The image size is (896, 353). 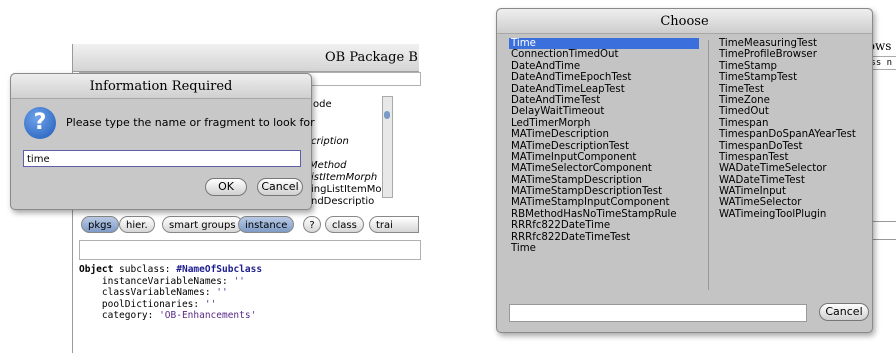 What do you see at coordinates (605, 77) in the screenshot?
I see `choice-item: DateAndTimeEpochTest` at bounding box center [605, 77].